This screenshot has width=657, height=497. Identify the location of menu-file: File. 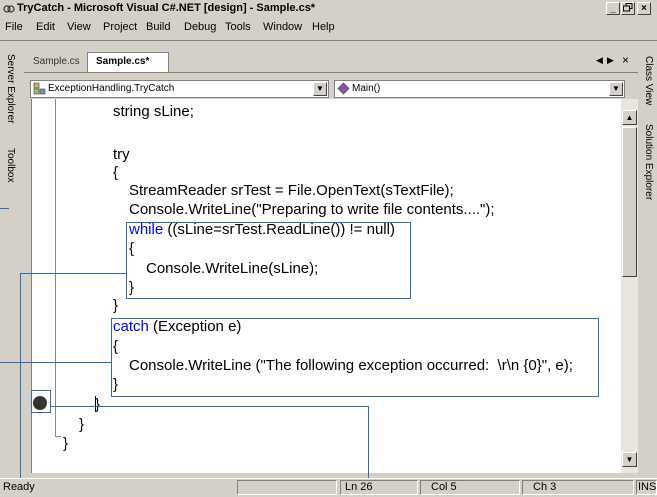
(14, 27).